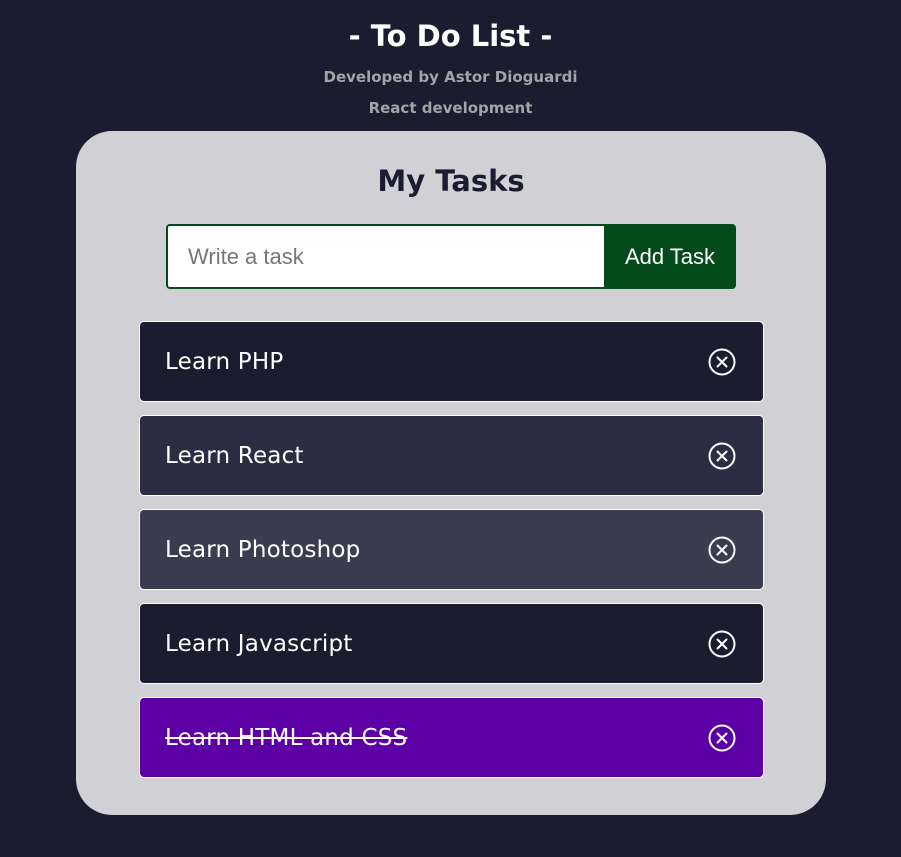 The image size is (901, 857). Describe the element at coordinates (450, 77) in the screenshot. I see `developer-credit: Developed by Astor Dioguardi` at that location.